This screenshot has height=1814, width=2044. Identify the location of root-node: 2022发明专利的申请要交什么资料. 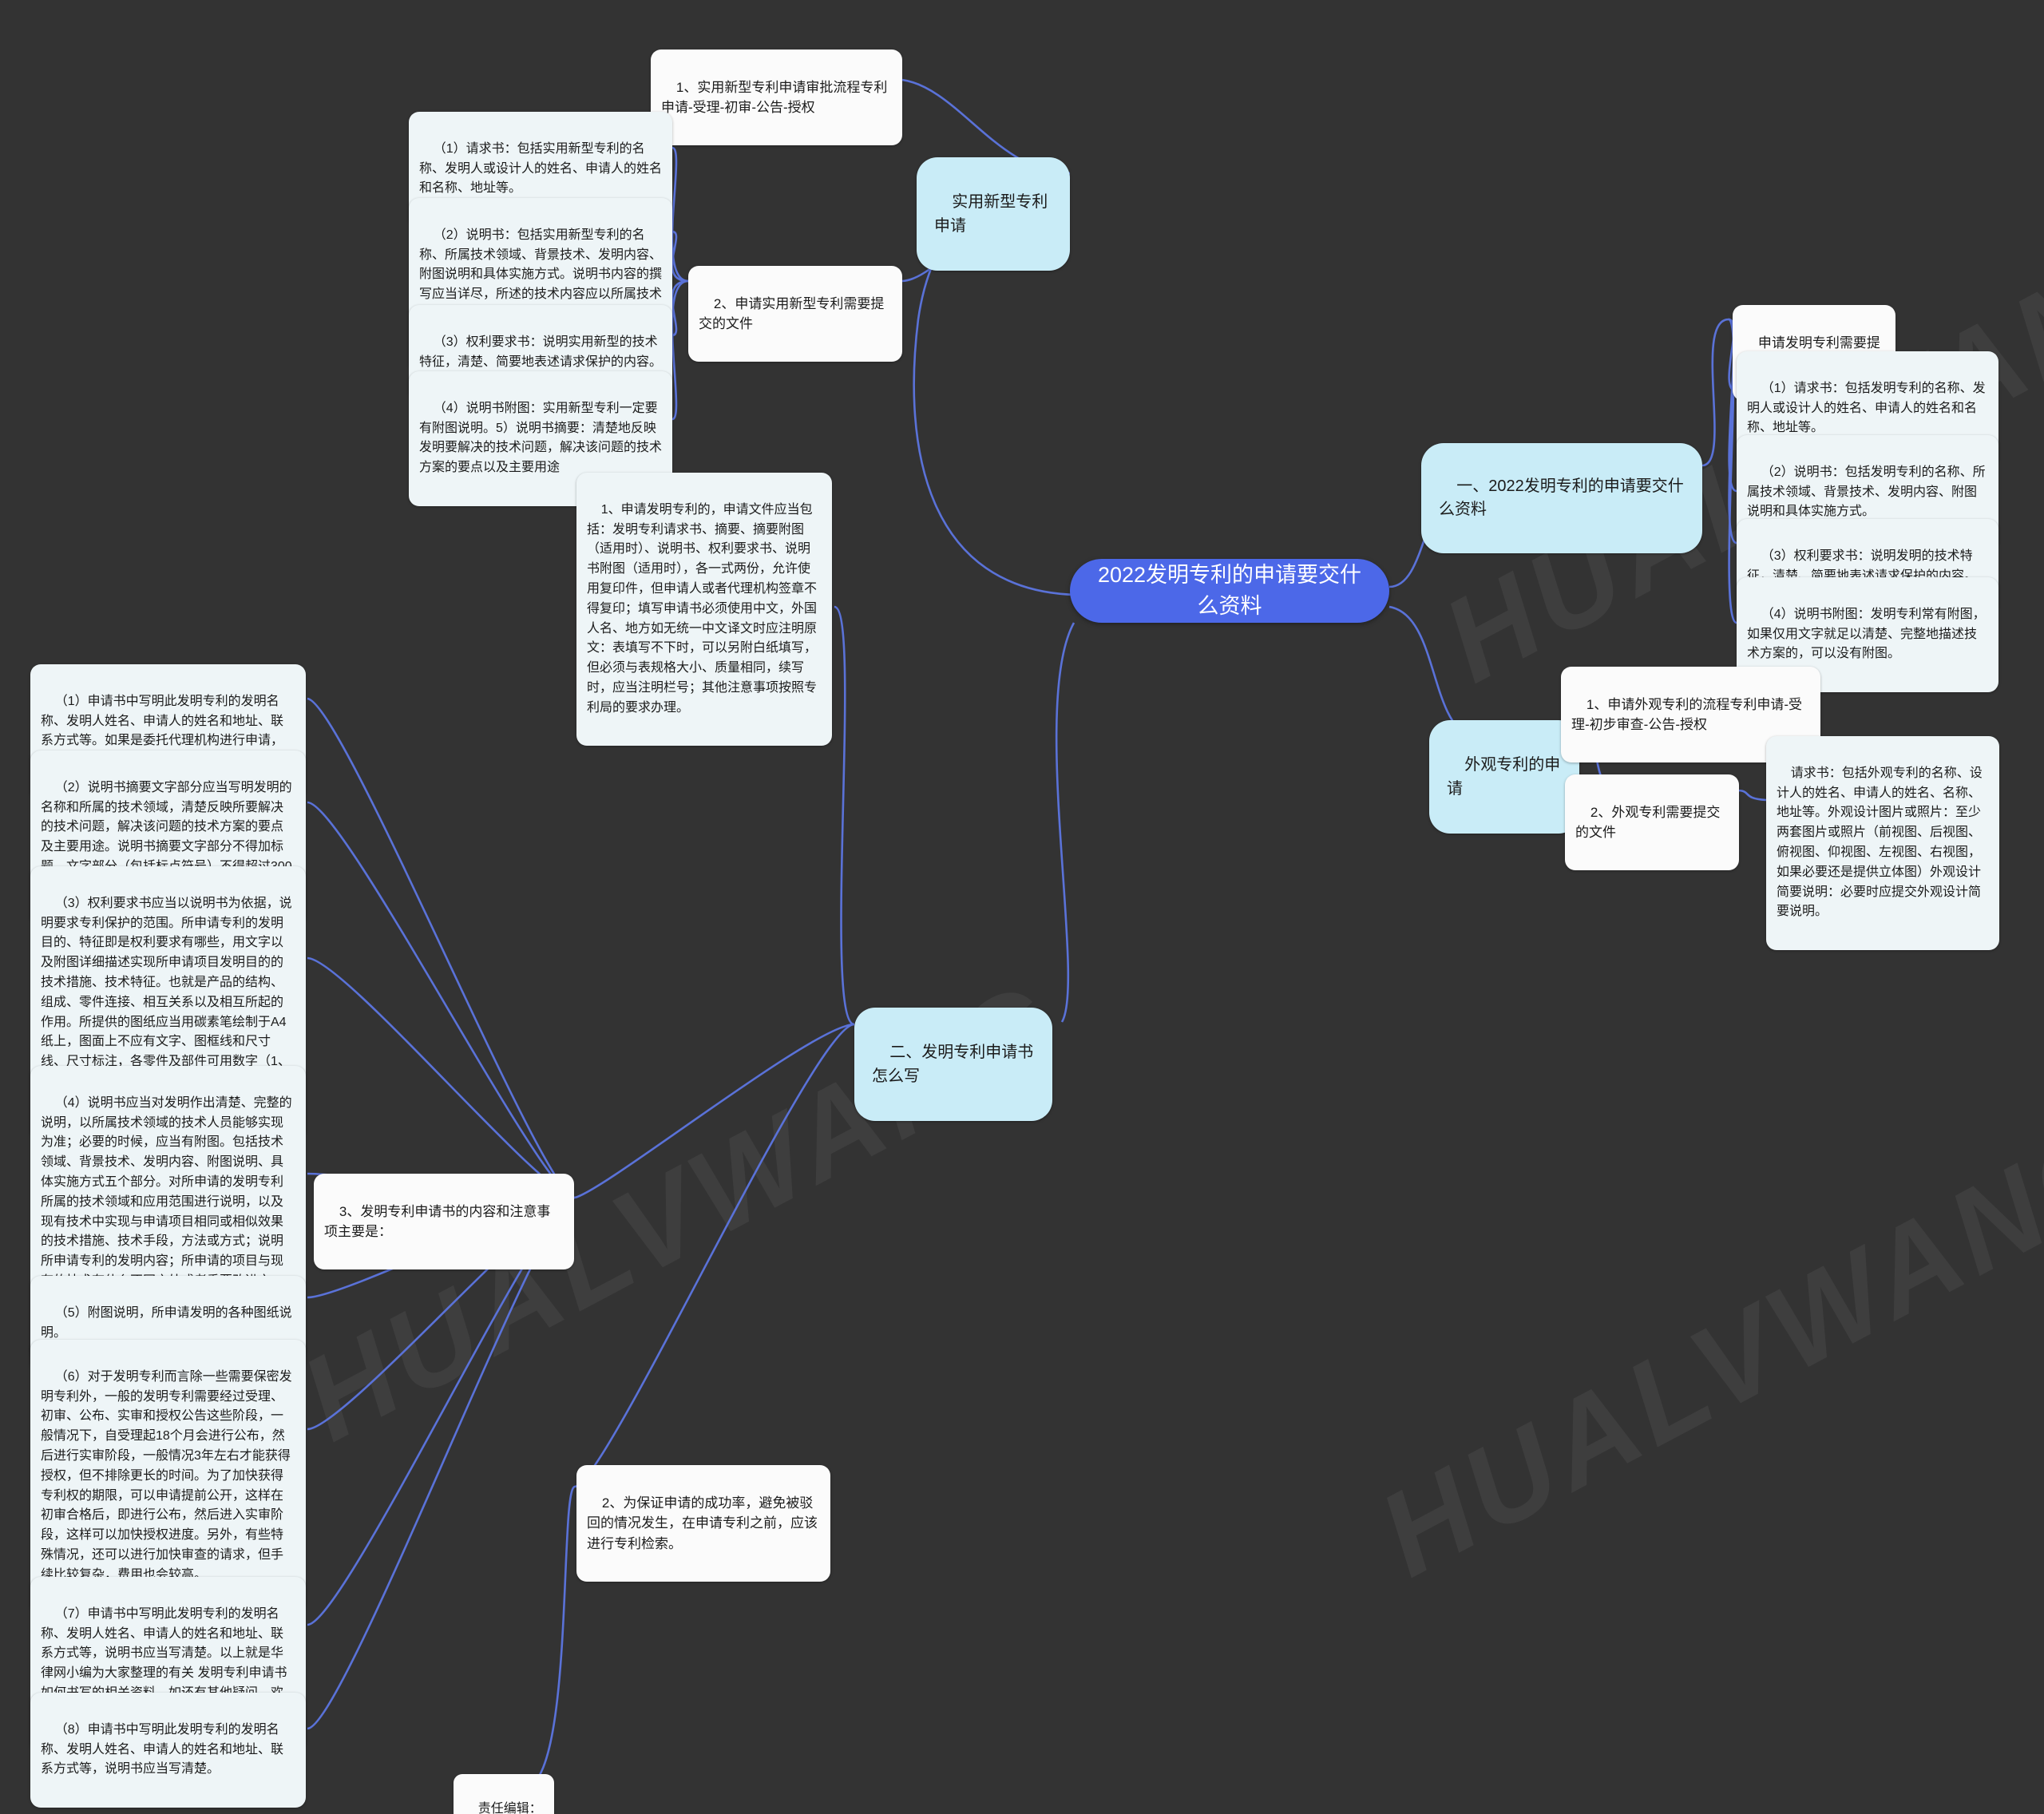
(1229, 591).